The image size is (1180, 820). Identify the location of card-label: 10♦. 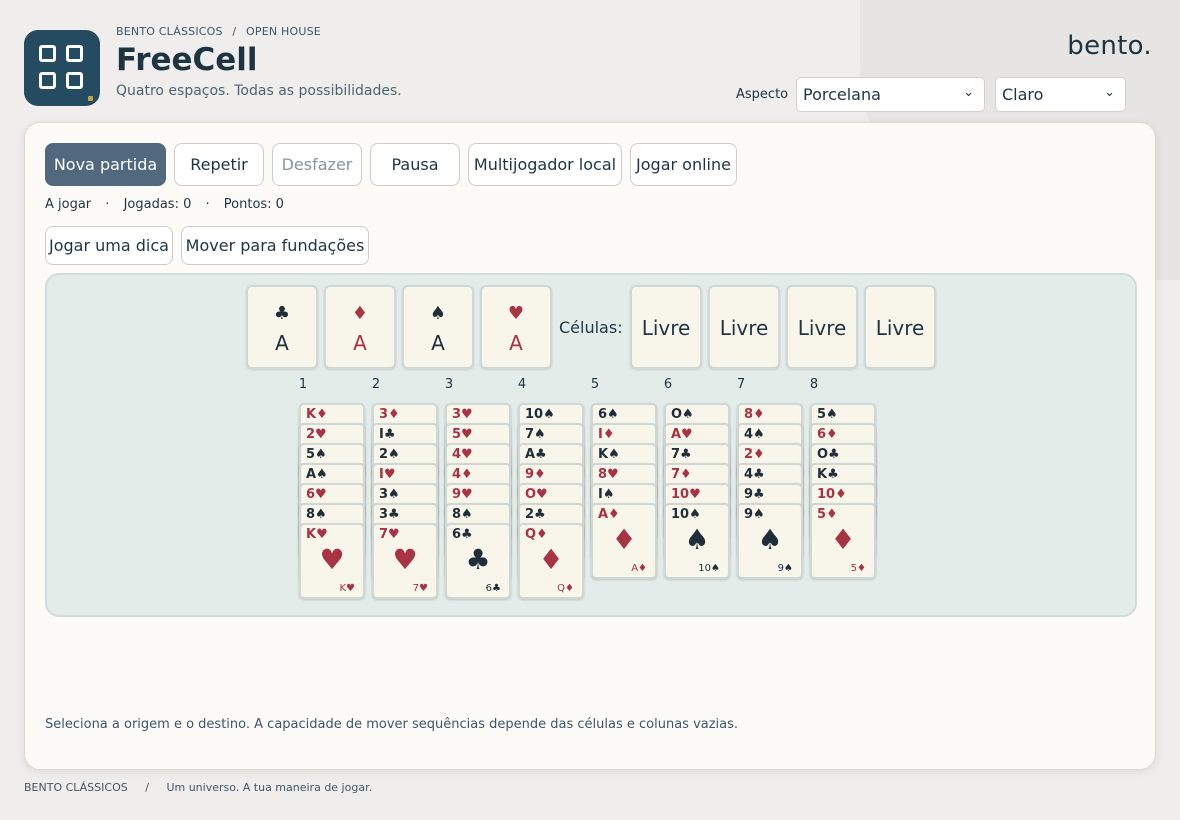
(832, 494).